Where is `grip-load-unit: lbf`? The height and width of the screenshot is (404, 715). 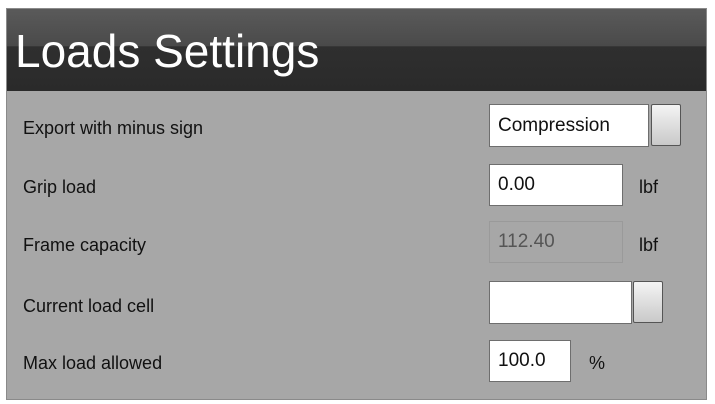 grip-load-unit: lbf is located at coordinates (649, 187).